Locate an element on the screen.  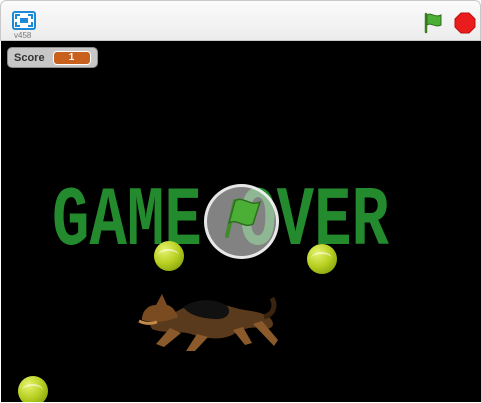
green-flag-overlay-button is located at coordinates (241, 221).